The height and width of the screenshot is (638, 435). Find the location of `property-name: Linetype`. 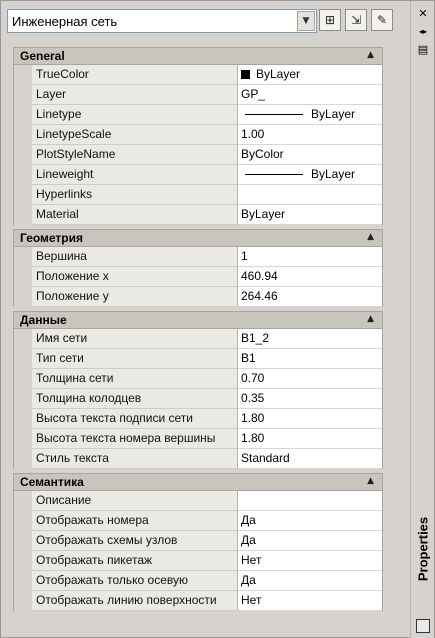

property-name: Linetype is located at coordinates (135, 115).